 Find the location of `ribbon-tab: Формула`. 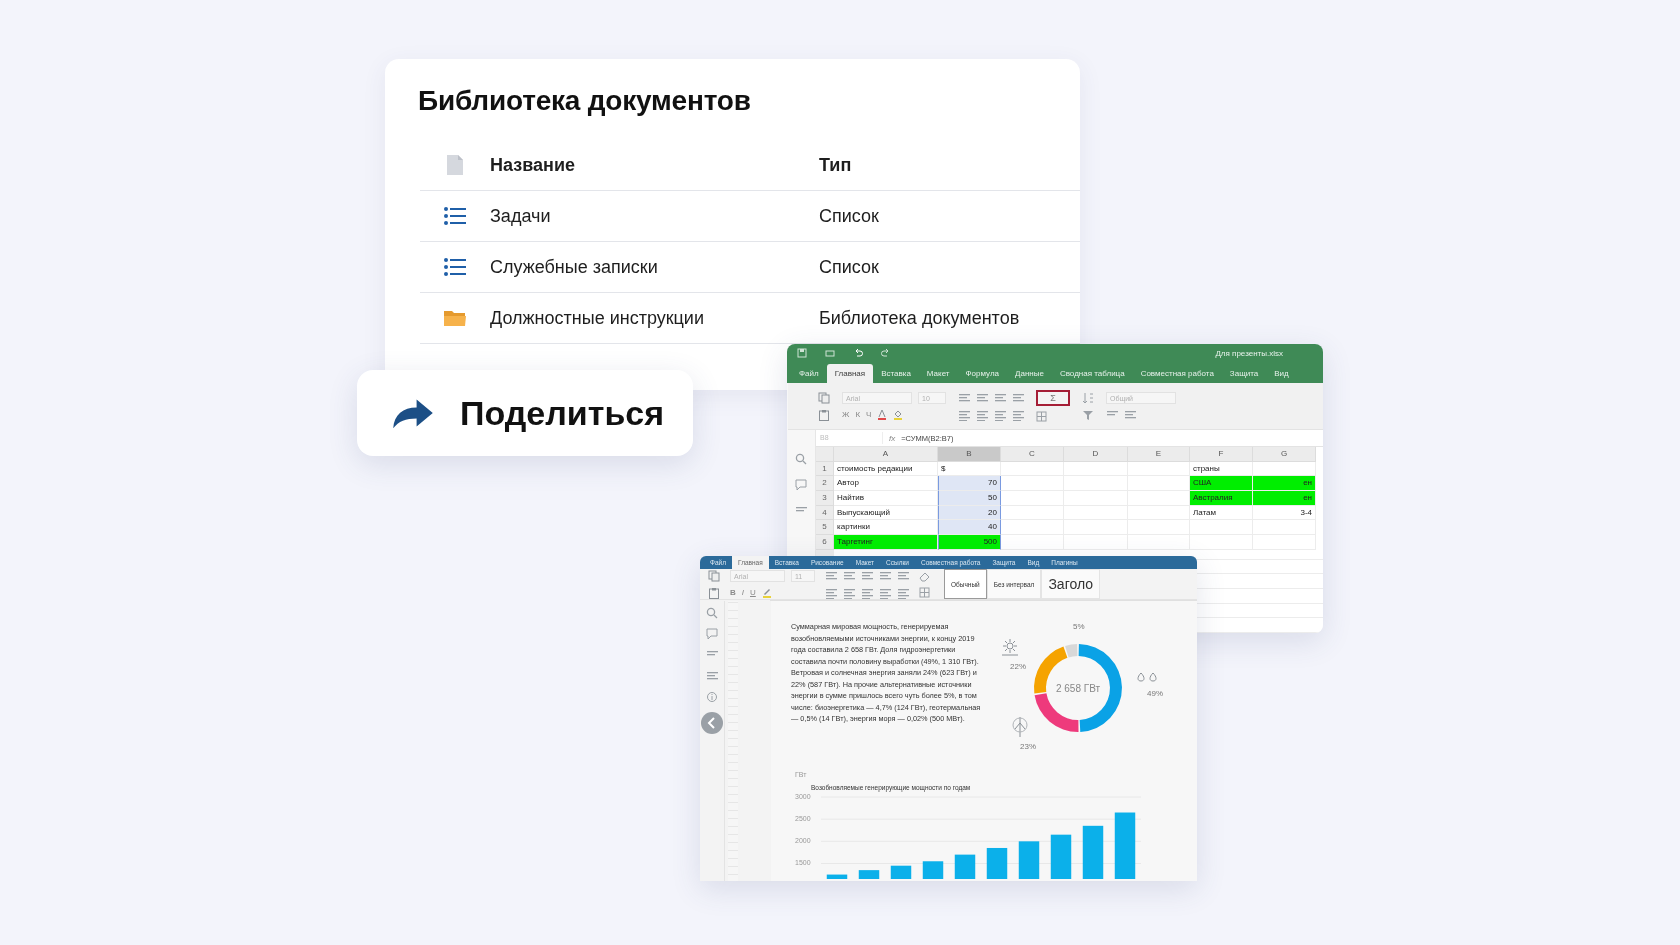

ribbon-tab: Формула is located at coordinates (982, 373).